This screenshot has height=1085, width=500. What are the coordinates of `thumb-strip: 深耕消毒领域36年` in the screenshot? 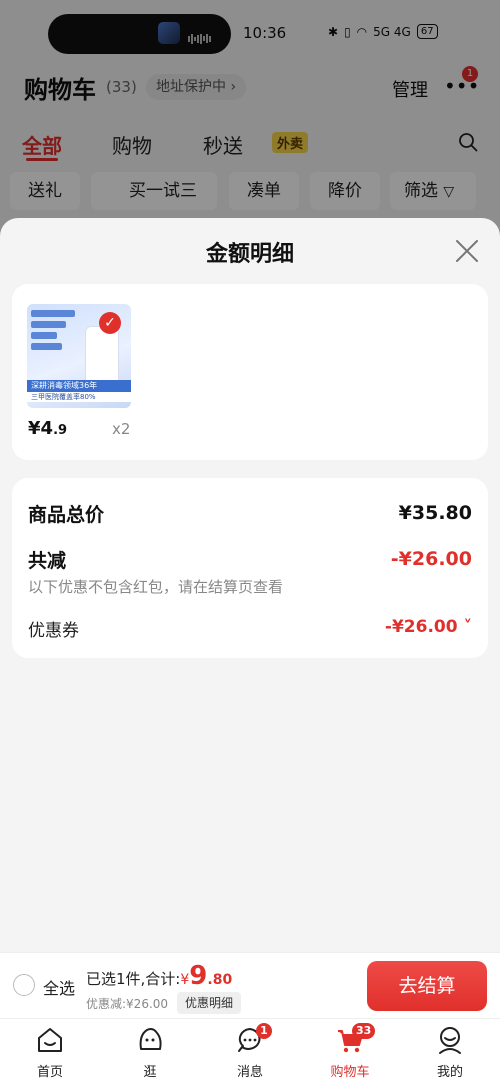 It's located at (79, 386).